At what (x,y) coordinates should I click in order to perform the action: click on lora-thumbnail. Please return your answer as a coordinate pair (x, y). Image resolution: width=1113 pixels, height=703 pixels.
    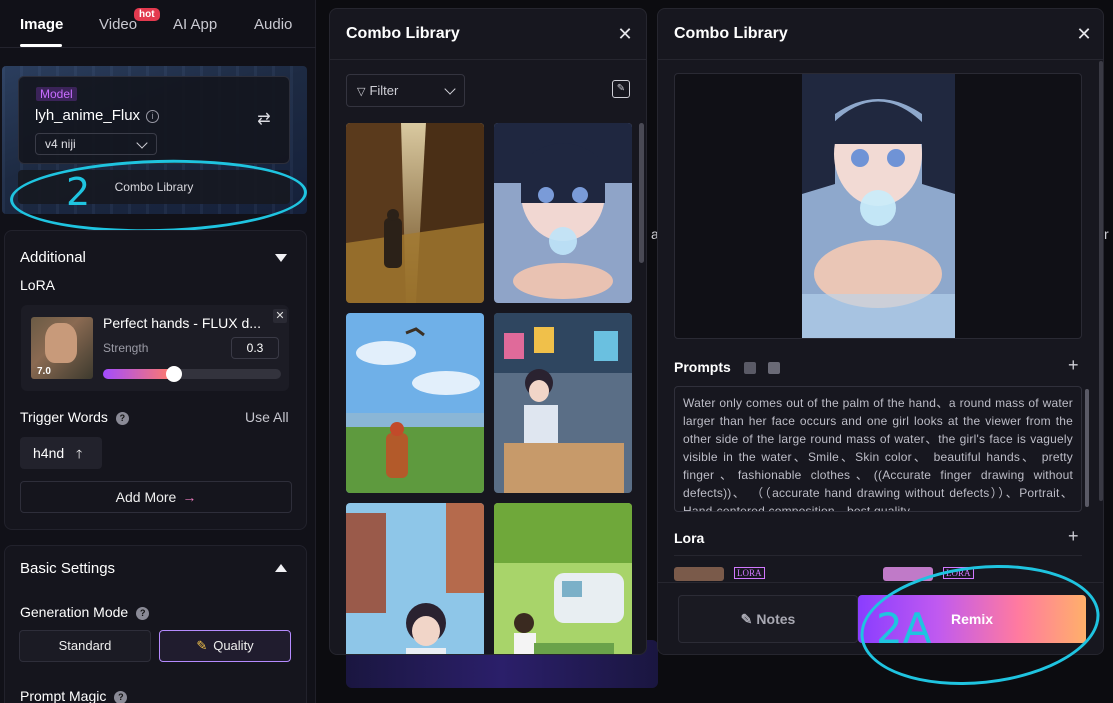
    Looking at the image, I should click on (699, 574).